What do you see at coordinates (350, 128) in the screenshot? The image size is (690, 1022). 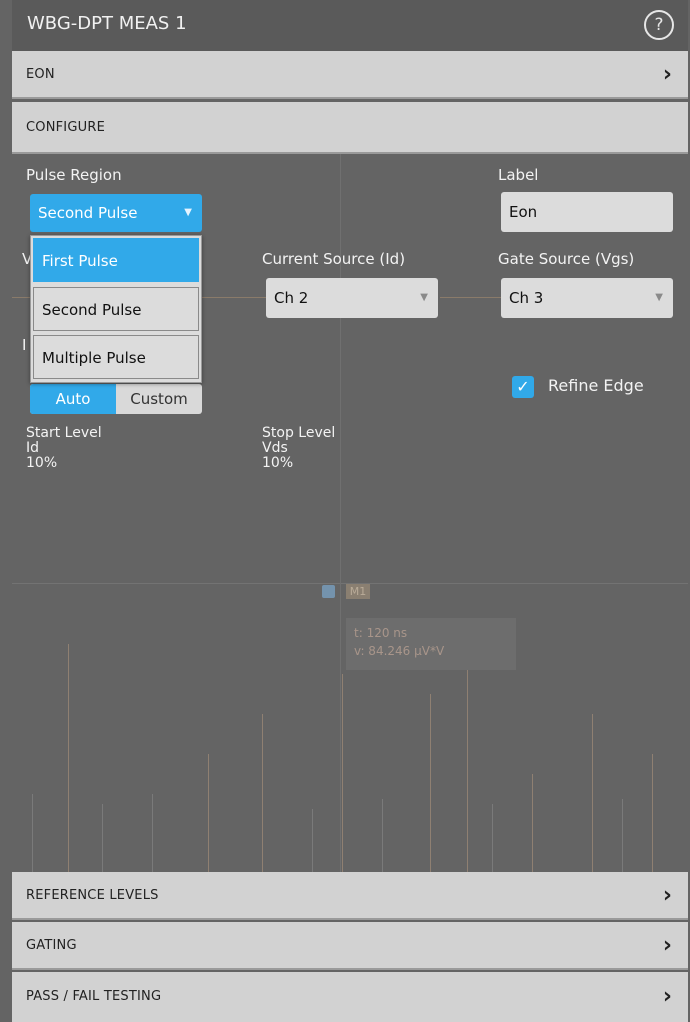 I see `section-configure-header: CONFIGURE` at bounding box center [350, 128].